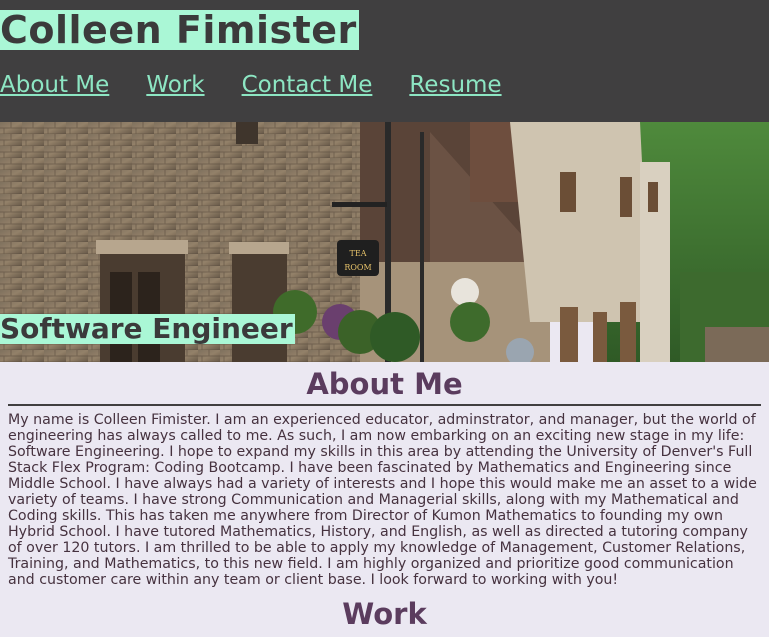  What do you see at coordinates (307, 85) in the screenshot?
I see `nav-link-contact: Contact Me` at bounding box center [307, 85].